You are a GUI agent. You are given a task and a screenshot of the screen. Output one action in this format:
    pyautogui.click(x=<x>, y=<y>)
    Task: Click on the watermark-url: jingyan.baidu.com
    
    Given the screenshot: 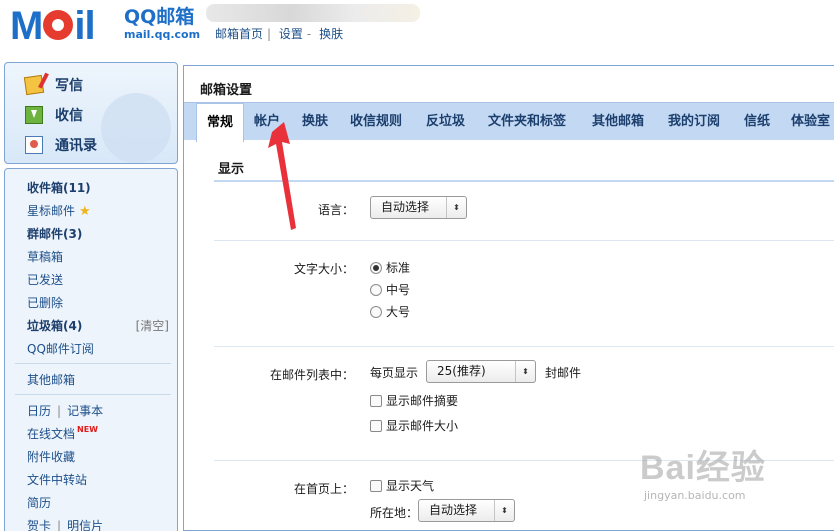 What is the action you would take?
    pyautogui.click(x=695, y=495)
    